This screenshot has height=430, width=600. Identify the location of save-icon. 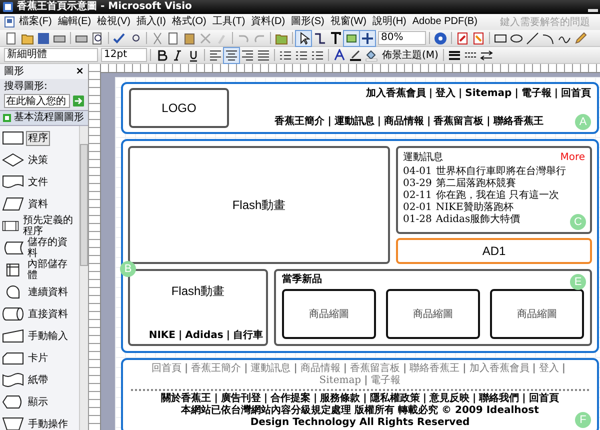
(43, 38).